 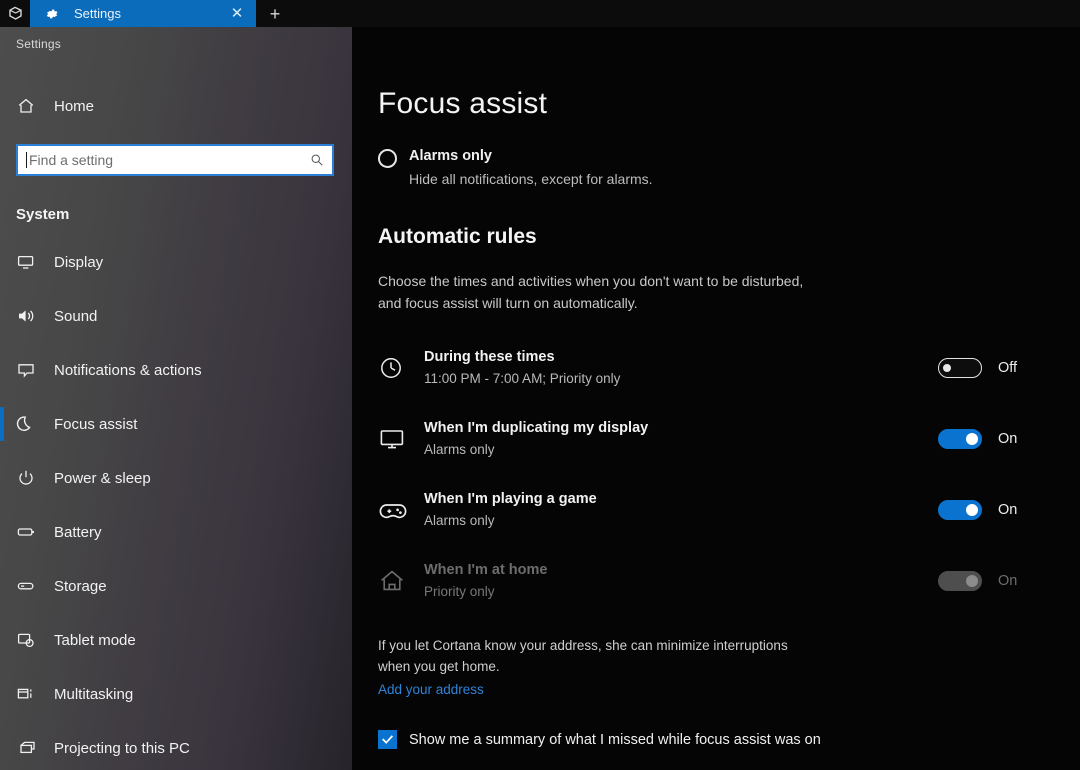 I want to click on search-icon, so click(x=317, y=160).